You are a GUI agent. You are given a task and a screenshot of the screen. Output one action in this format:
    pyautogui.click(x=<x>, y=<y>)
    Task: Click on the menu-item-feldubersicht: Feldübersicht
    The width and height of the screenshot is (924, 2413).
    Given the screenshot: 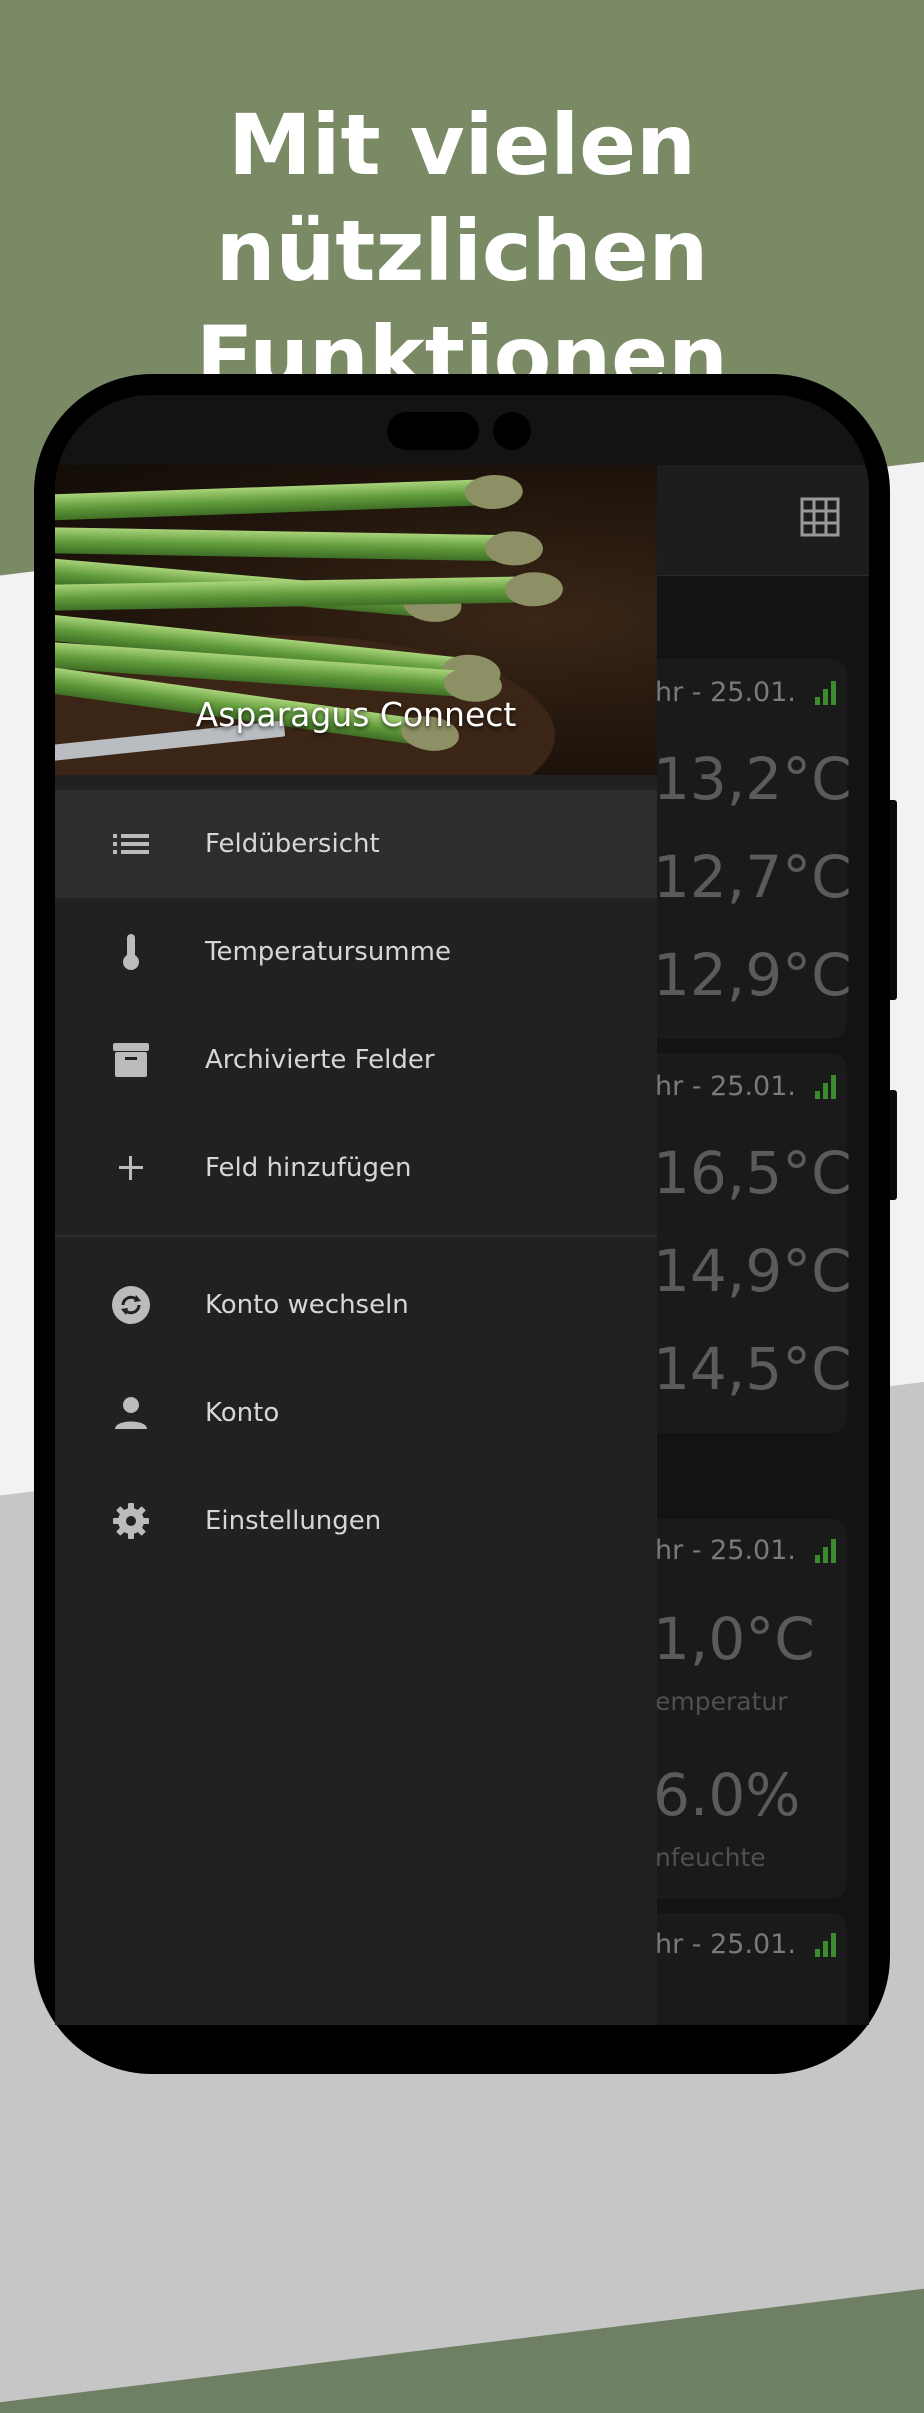 What is the action you would take?
    pyautogui.click(x=356, y=844)
    